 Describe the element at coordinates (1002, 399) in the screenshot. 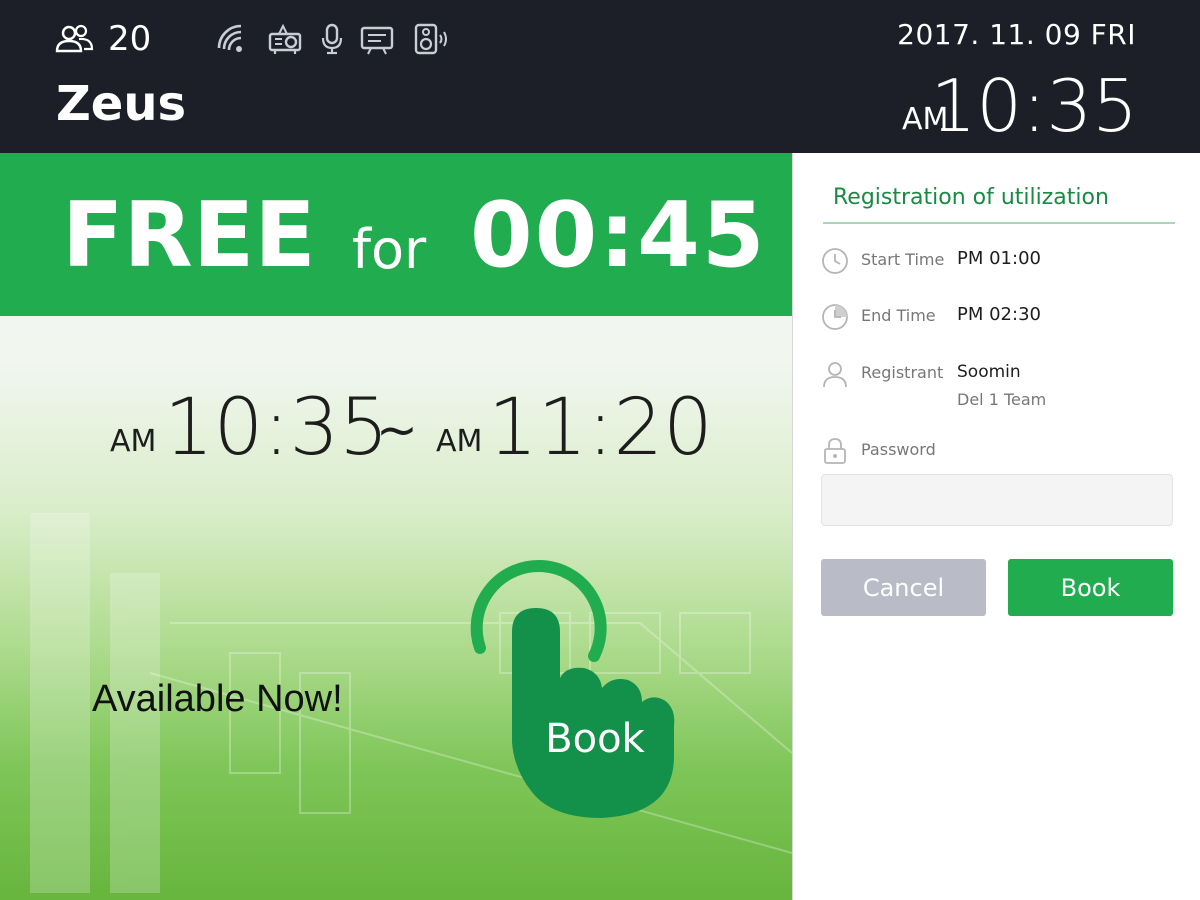

I see `registrant-team: Del 1 Team` at that location.